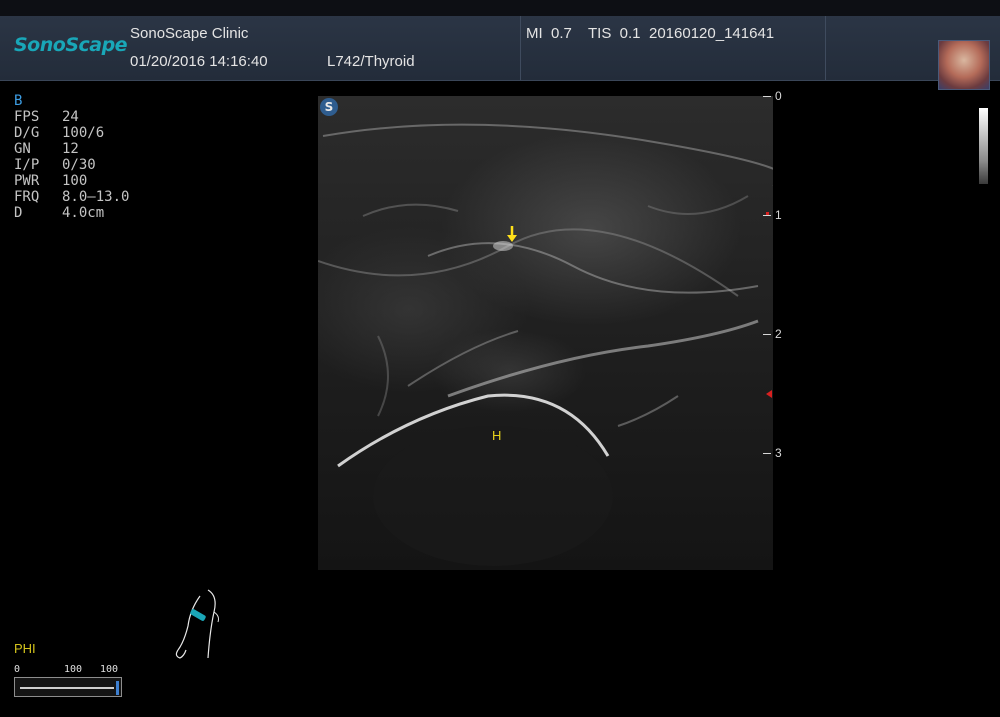  I want to click on mi-value: MI 0.7, so click(549, 33).